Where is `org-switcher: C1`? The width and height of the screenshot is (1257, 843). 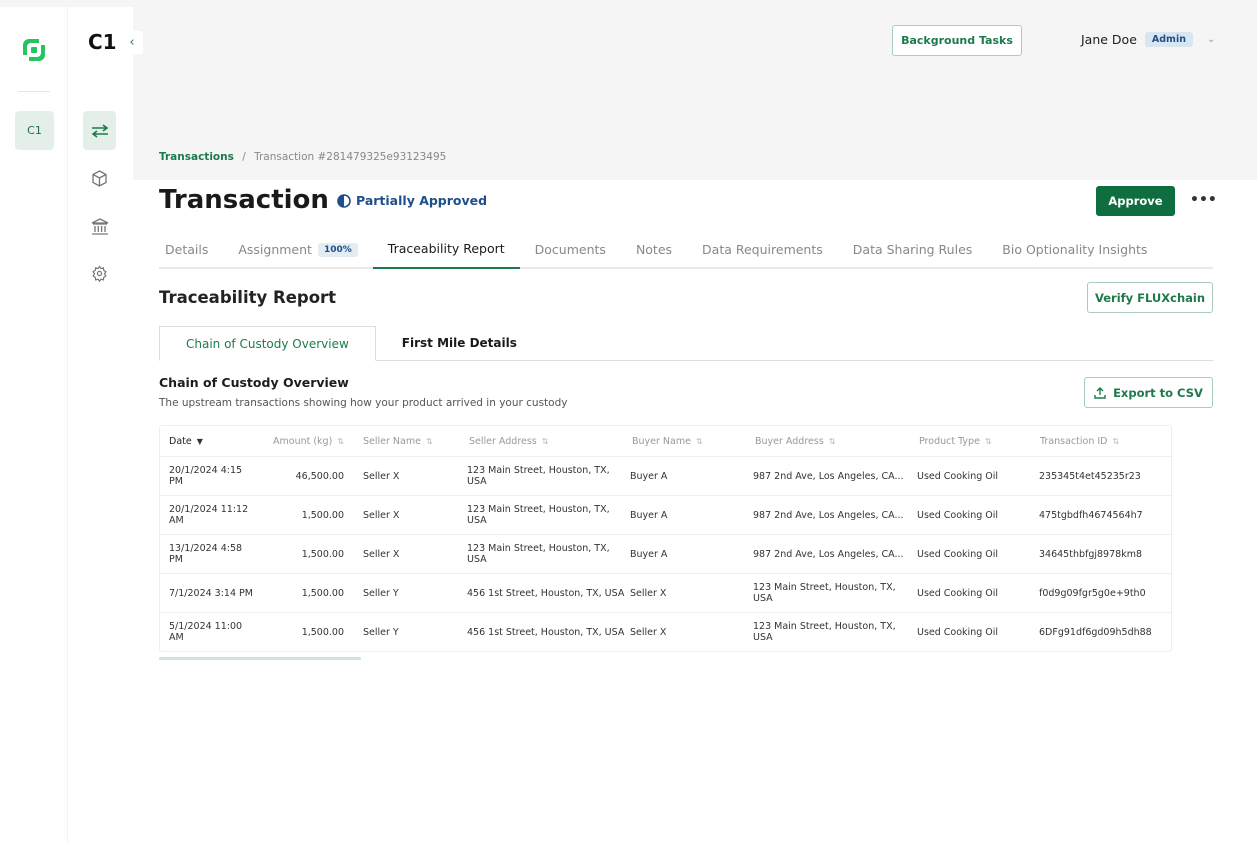 org-switcher: C1 is located at coordinates (34, 130).